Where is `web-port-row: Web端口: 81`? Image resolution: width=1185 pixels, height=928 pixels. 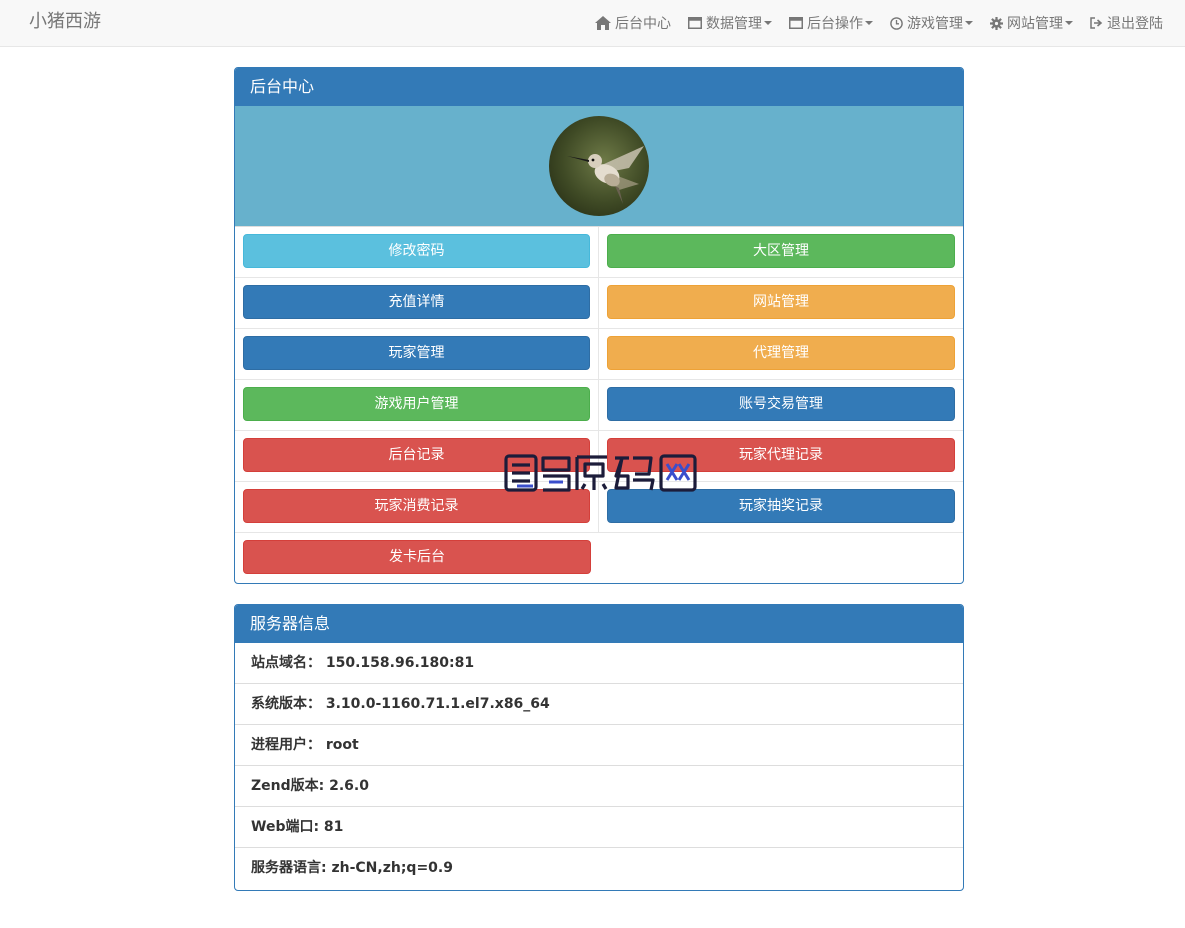
web-port-row: Web端口: 81 is located at coordinates (599, 827).